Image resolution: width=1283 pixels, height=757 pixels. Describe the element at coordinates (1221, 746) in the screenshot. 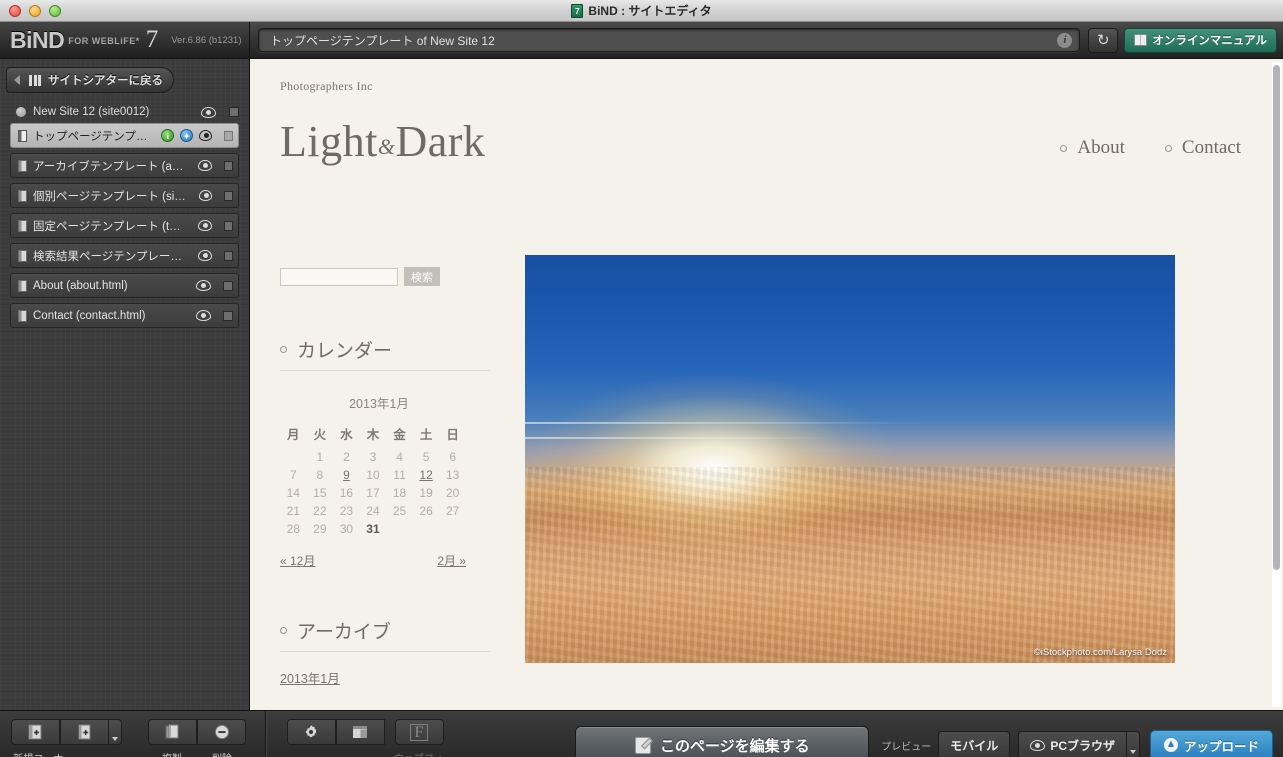

I see `upload-label: アップロード` at that location.